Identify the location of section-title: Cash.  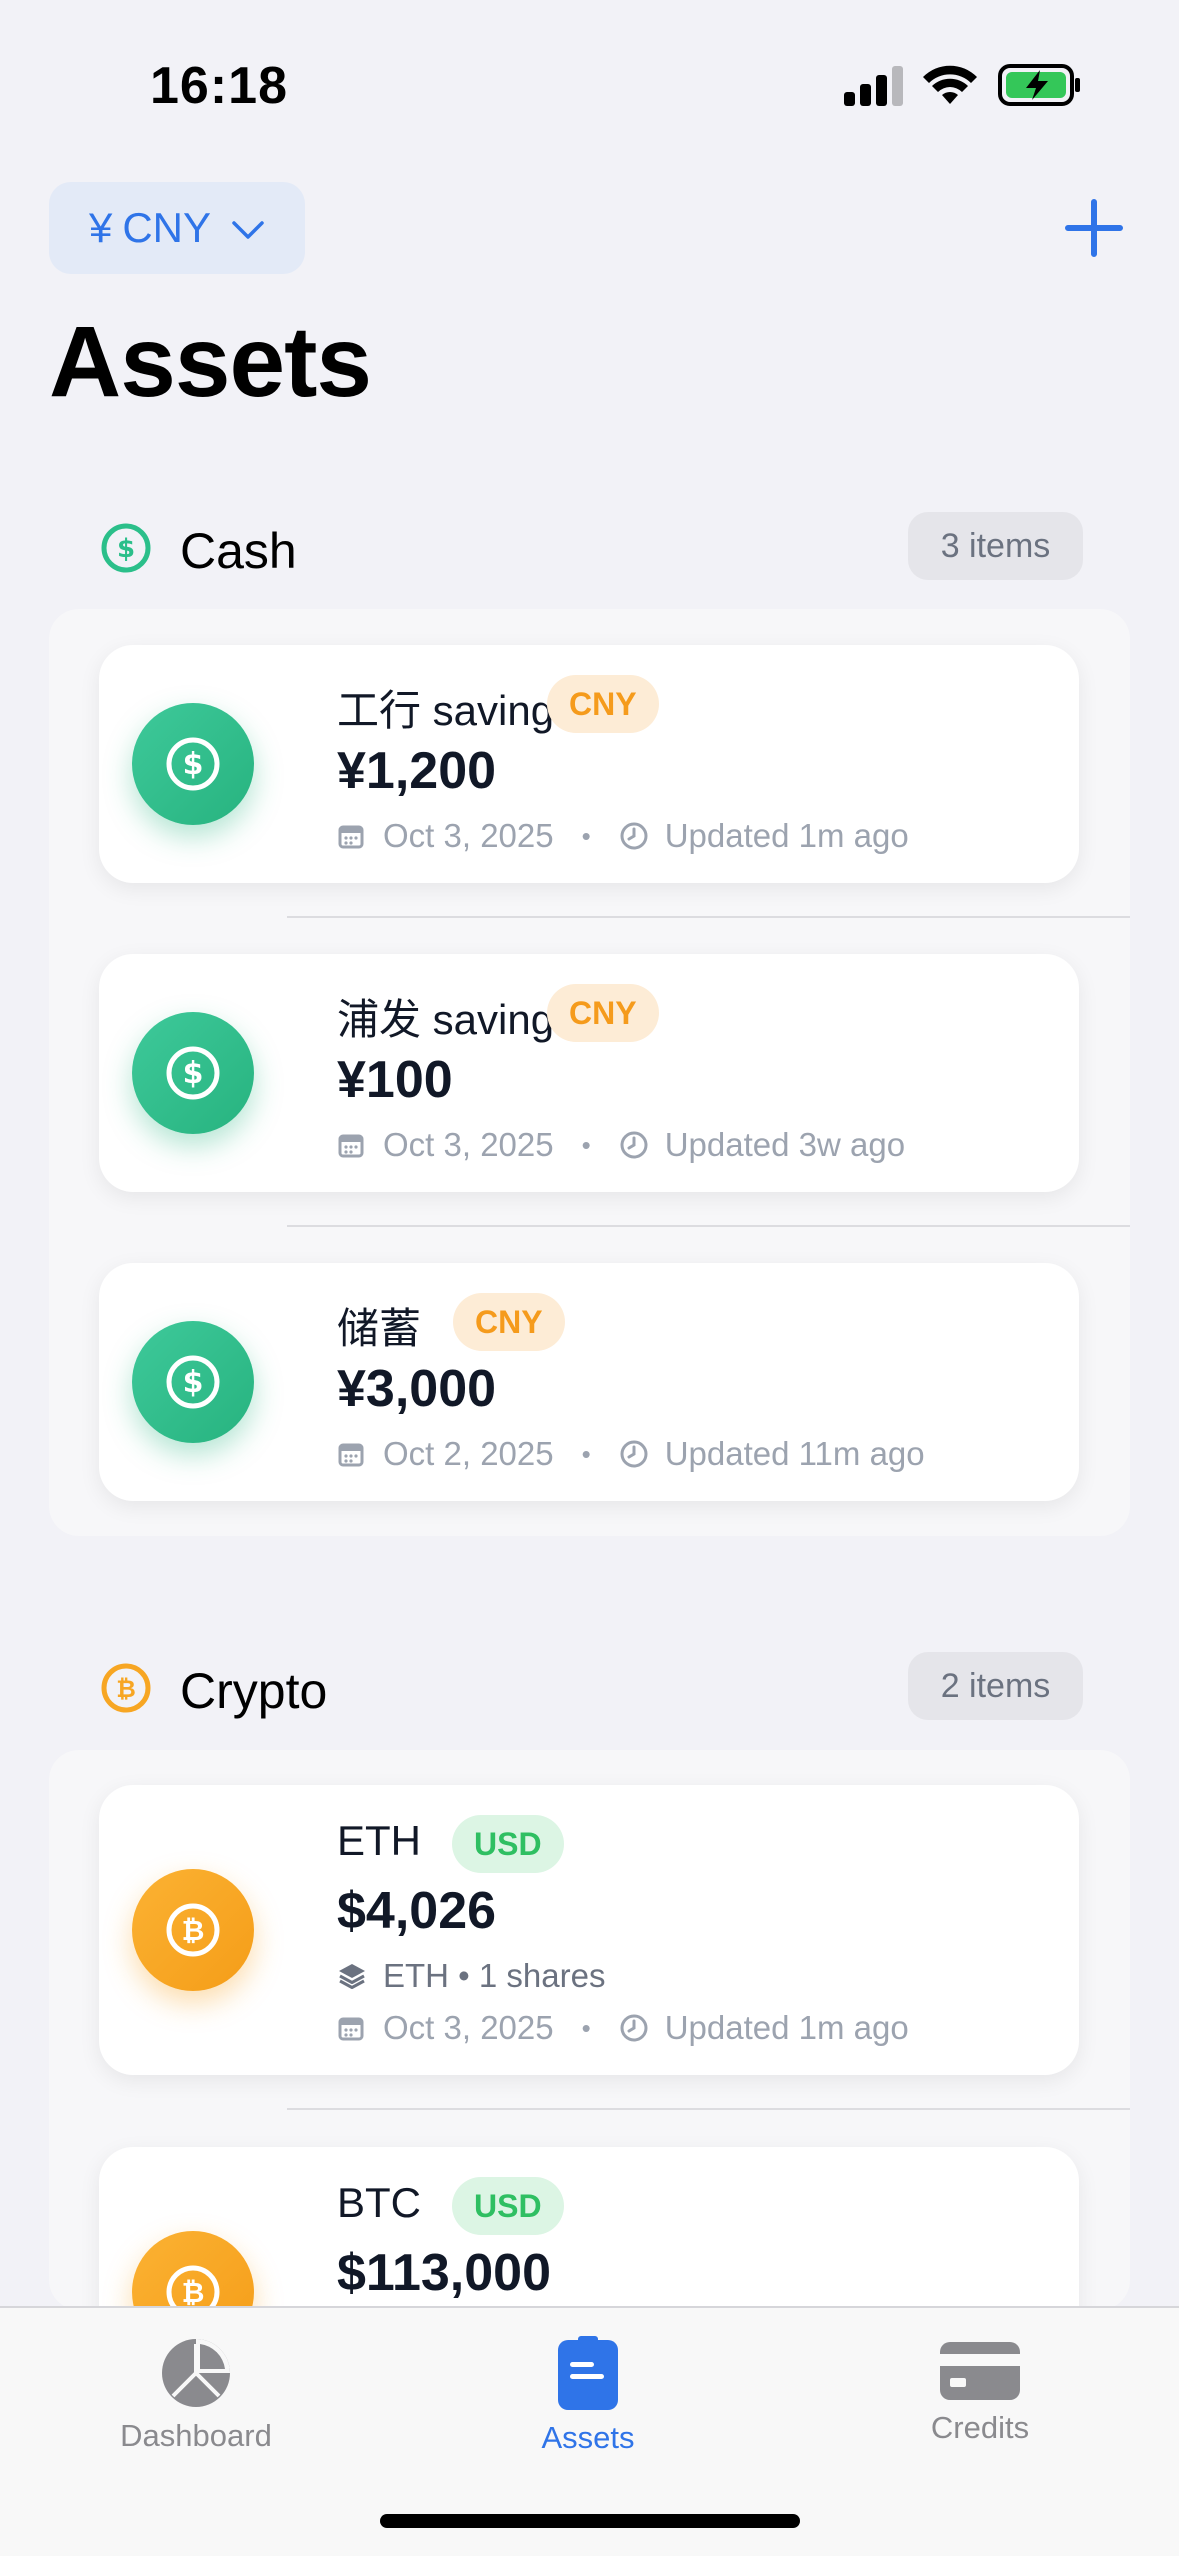
(238, 551).